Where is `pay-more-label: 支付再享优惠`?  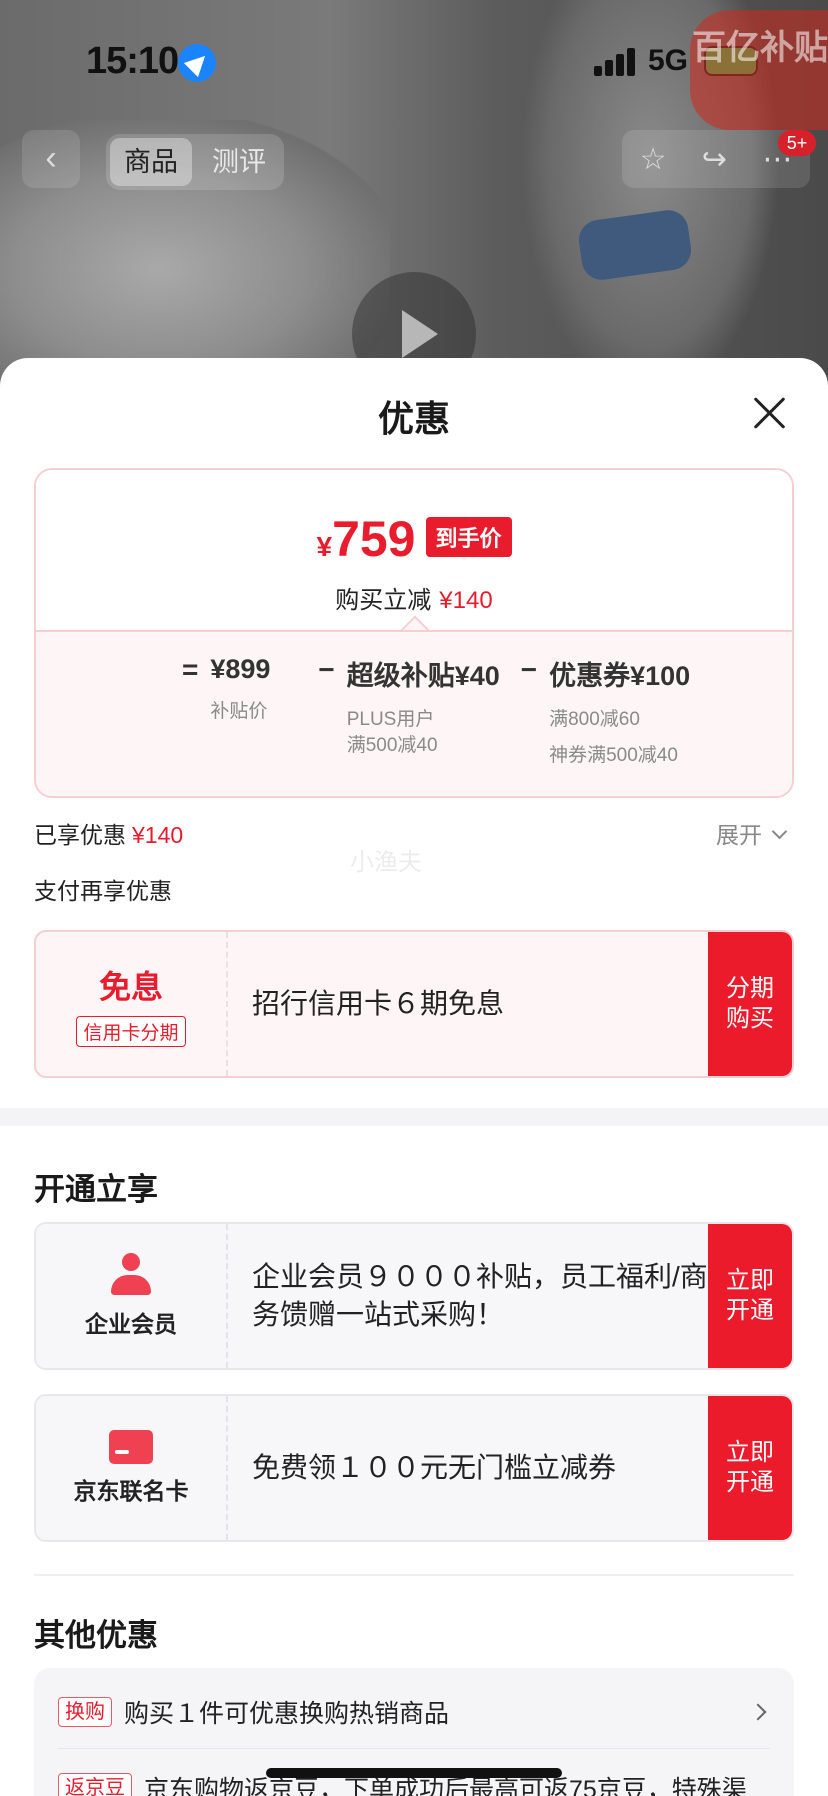 pay-more-label: 支付再享优惠 is located at coordinates (103, 891).